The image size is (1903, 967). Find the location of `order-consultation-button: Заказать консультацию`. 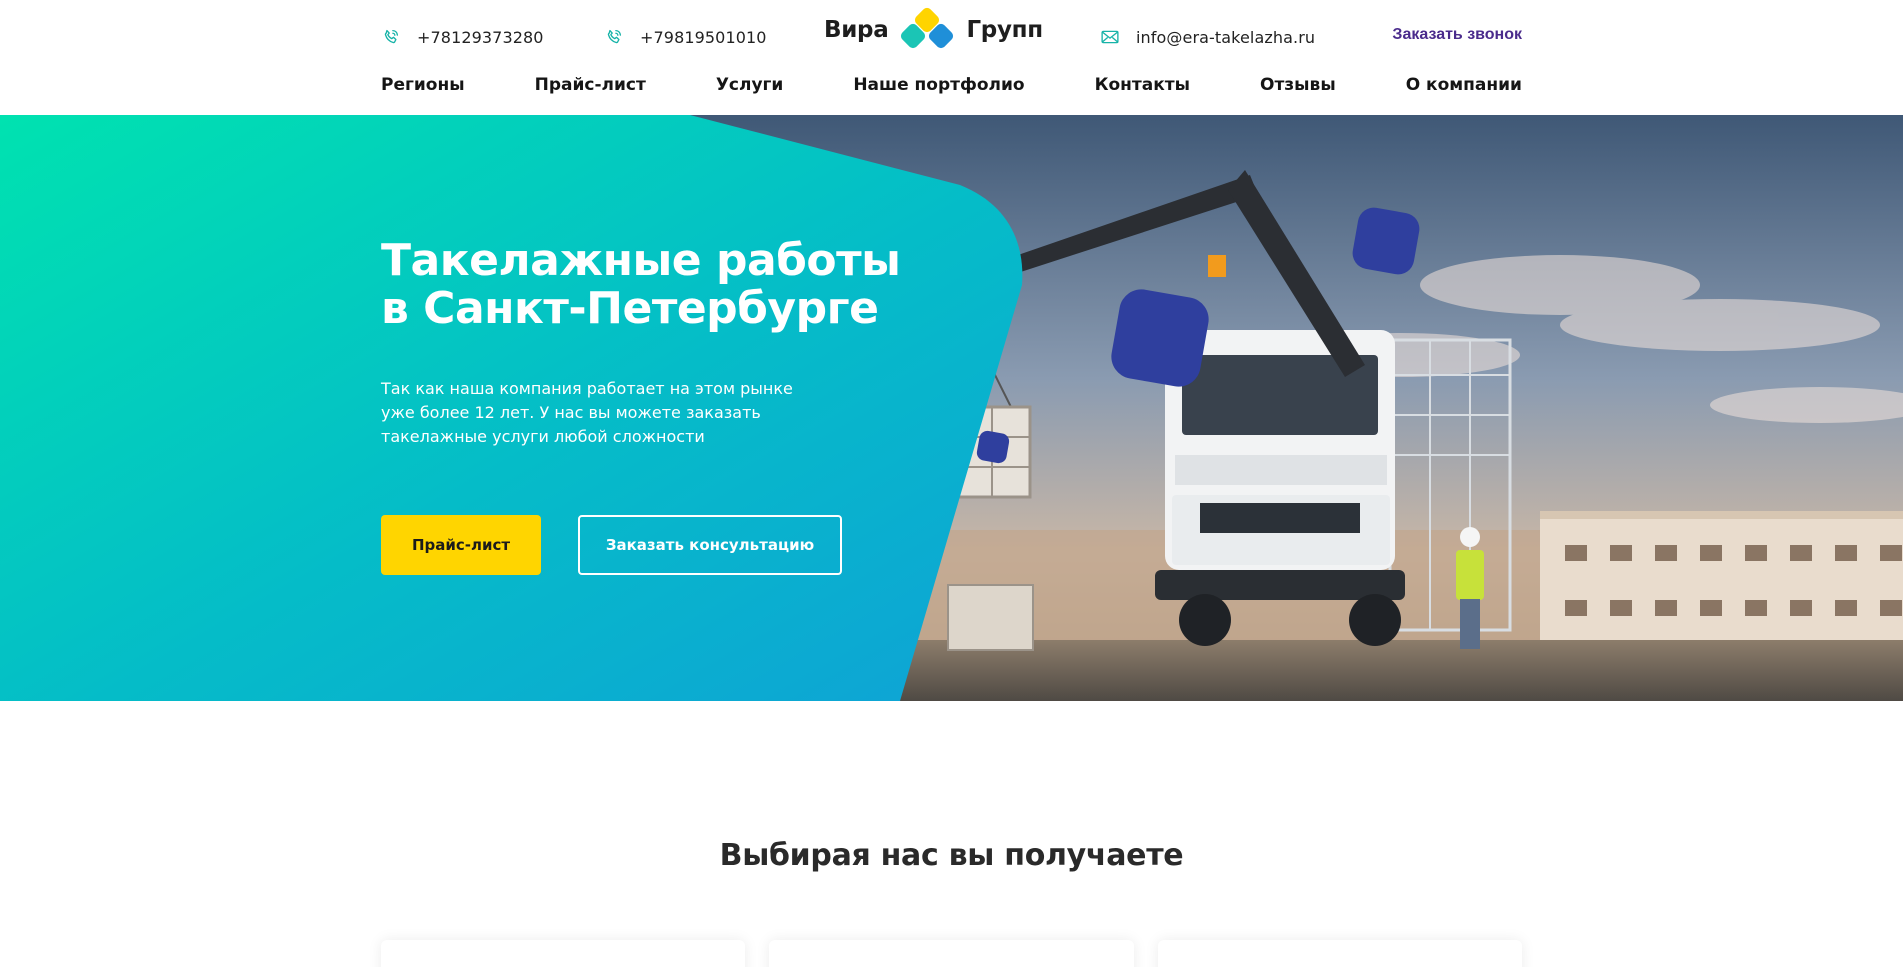

order-consultation-button: Заказать консультацию is located at coordinates (710, 545).